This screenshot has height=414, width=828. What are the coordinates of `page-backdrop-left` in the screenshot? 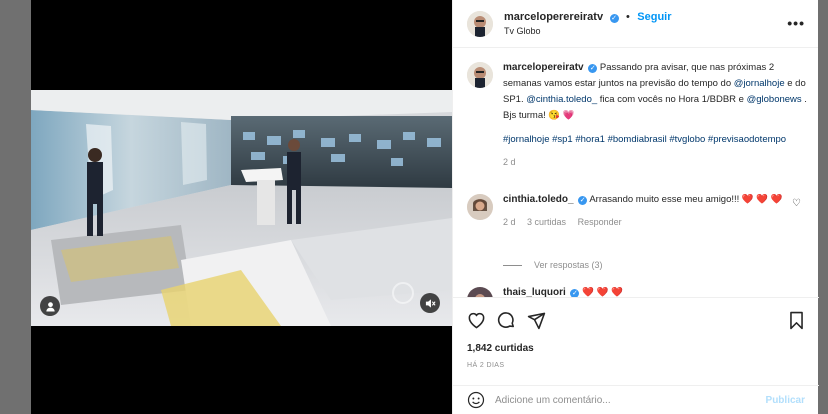 It's located at (15, 207).